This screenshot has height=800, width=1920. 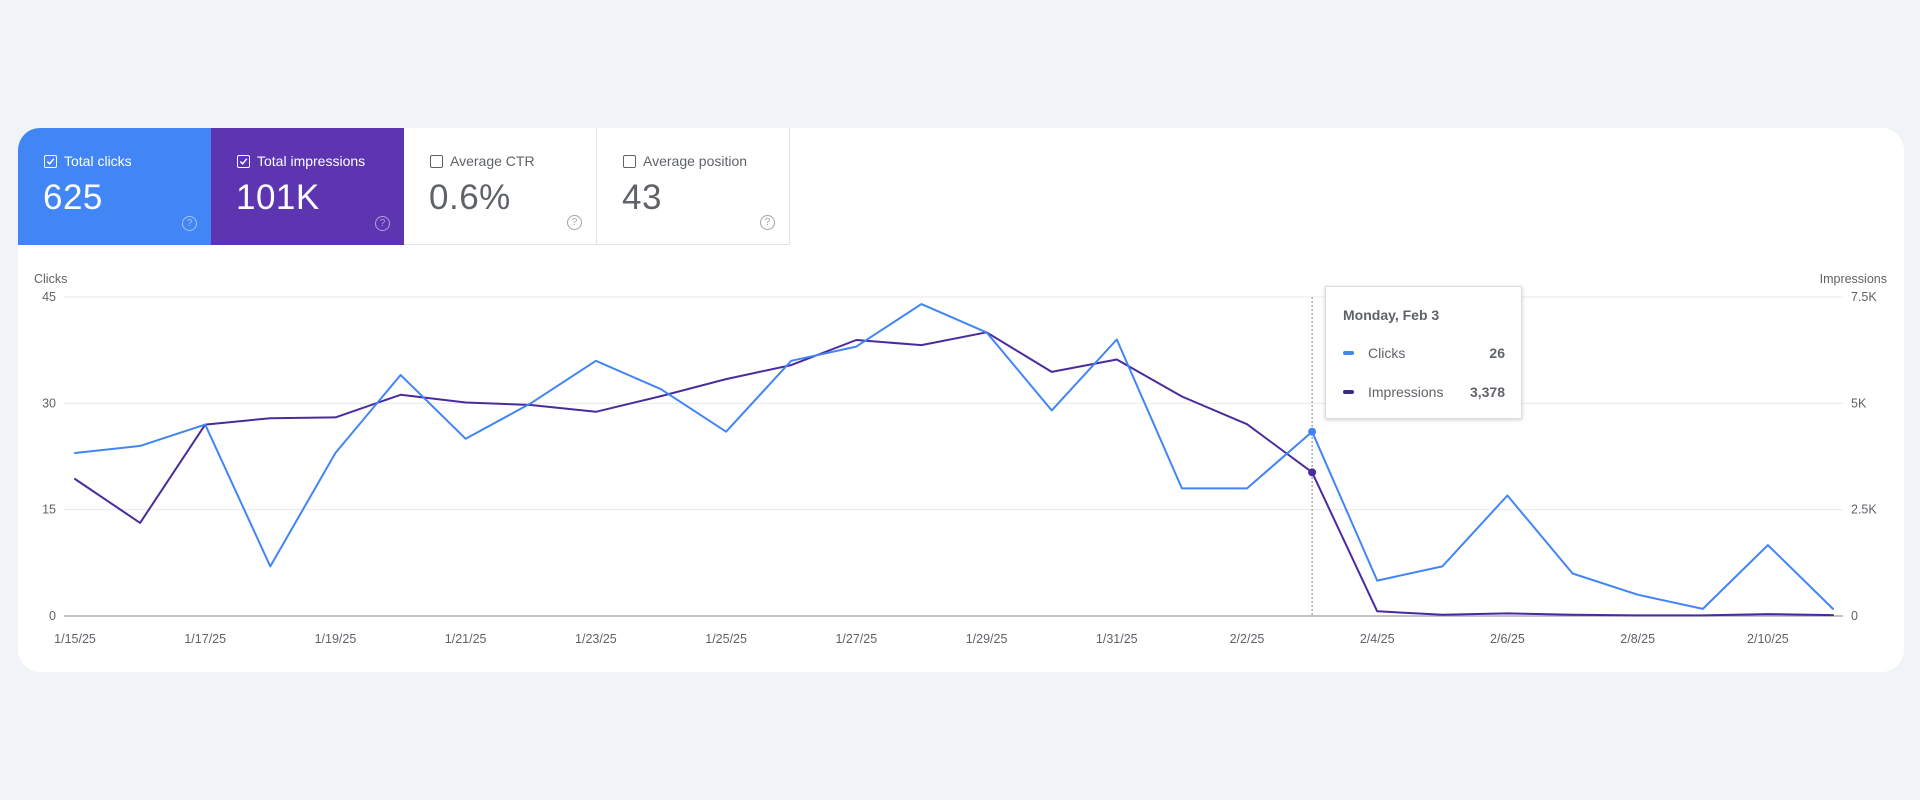 What do you see at coordinates (49, 297) in the screenshot?
I see `y-tick-label-left: 45` at bounding box center [49, 297].